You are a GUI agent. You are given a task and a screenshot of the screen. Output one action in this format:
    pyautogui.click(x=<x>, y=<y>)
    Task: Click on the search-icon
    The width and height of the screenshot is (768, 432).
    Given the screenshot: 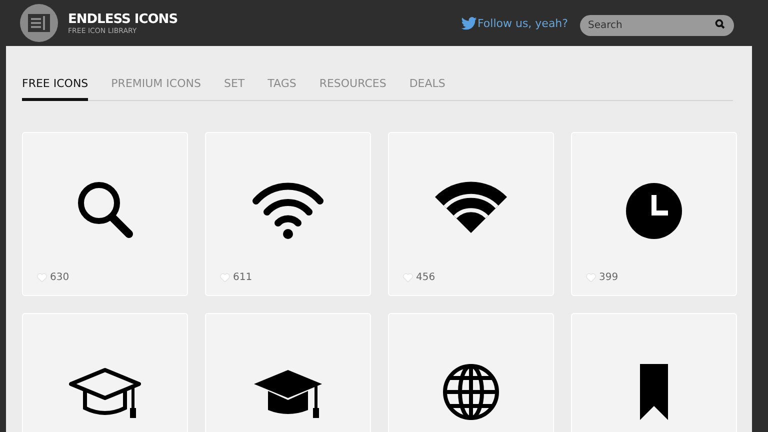 What is the action you would take?
    pyautogui.click(x=720, y=23)
    